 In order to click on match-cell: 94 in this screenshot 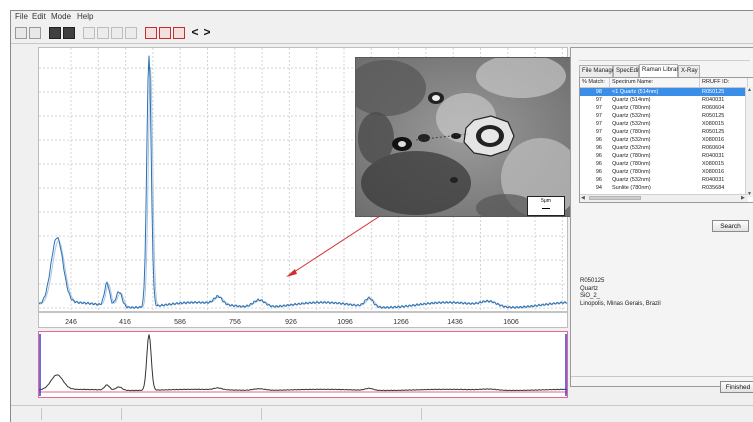, I will do `click(598, 188)`.